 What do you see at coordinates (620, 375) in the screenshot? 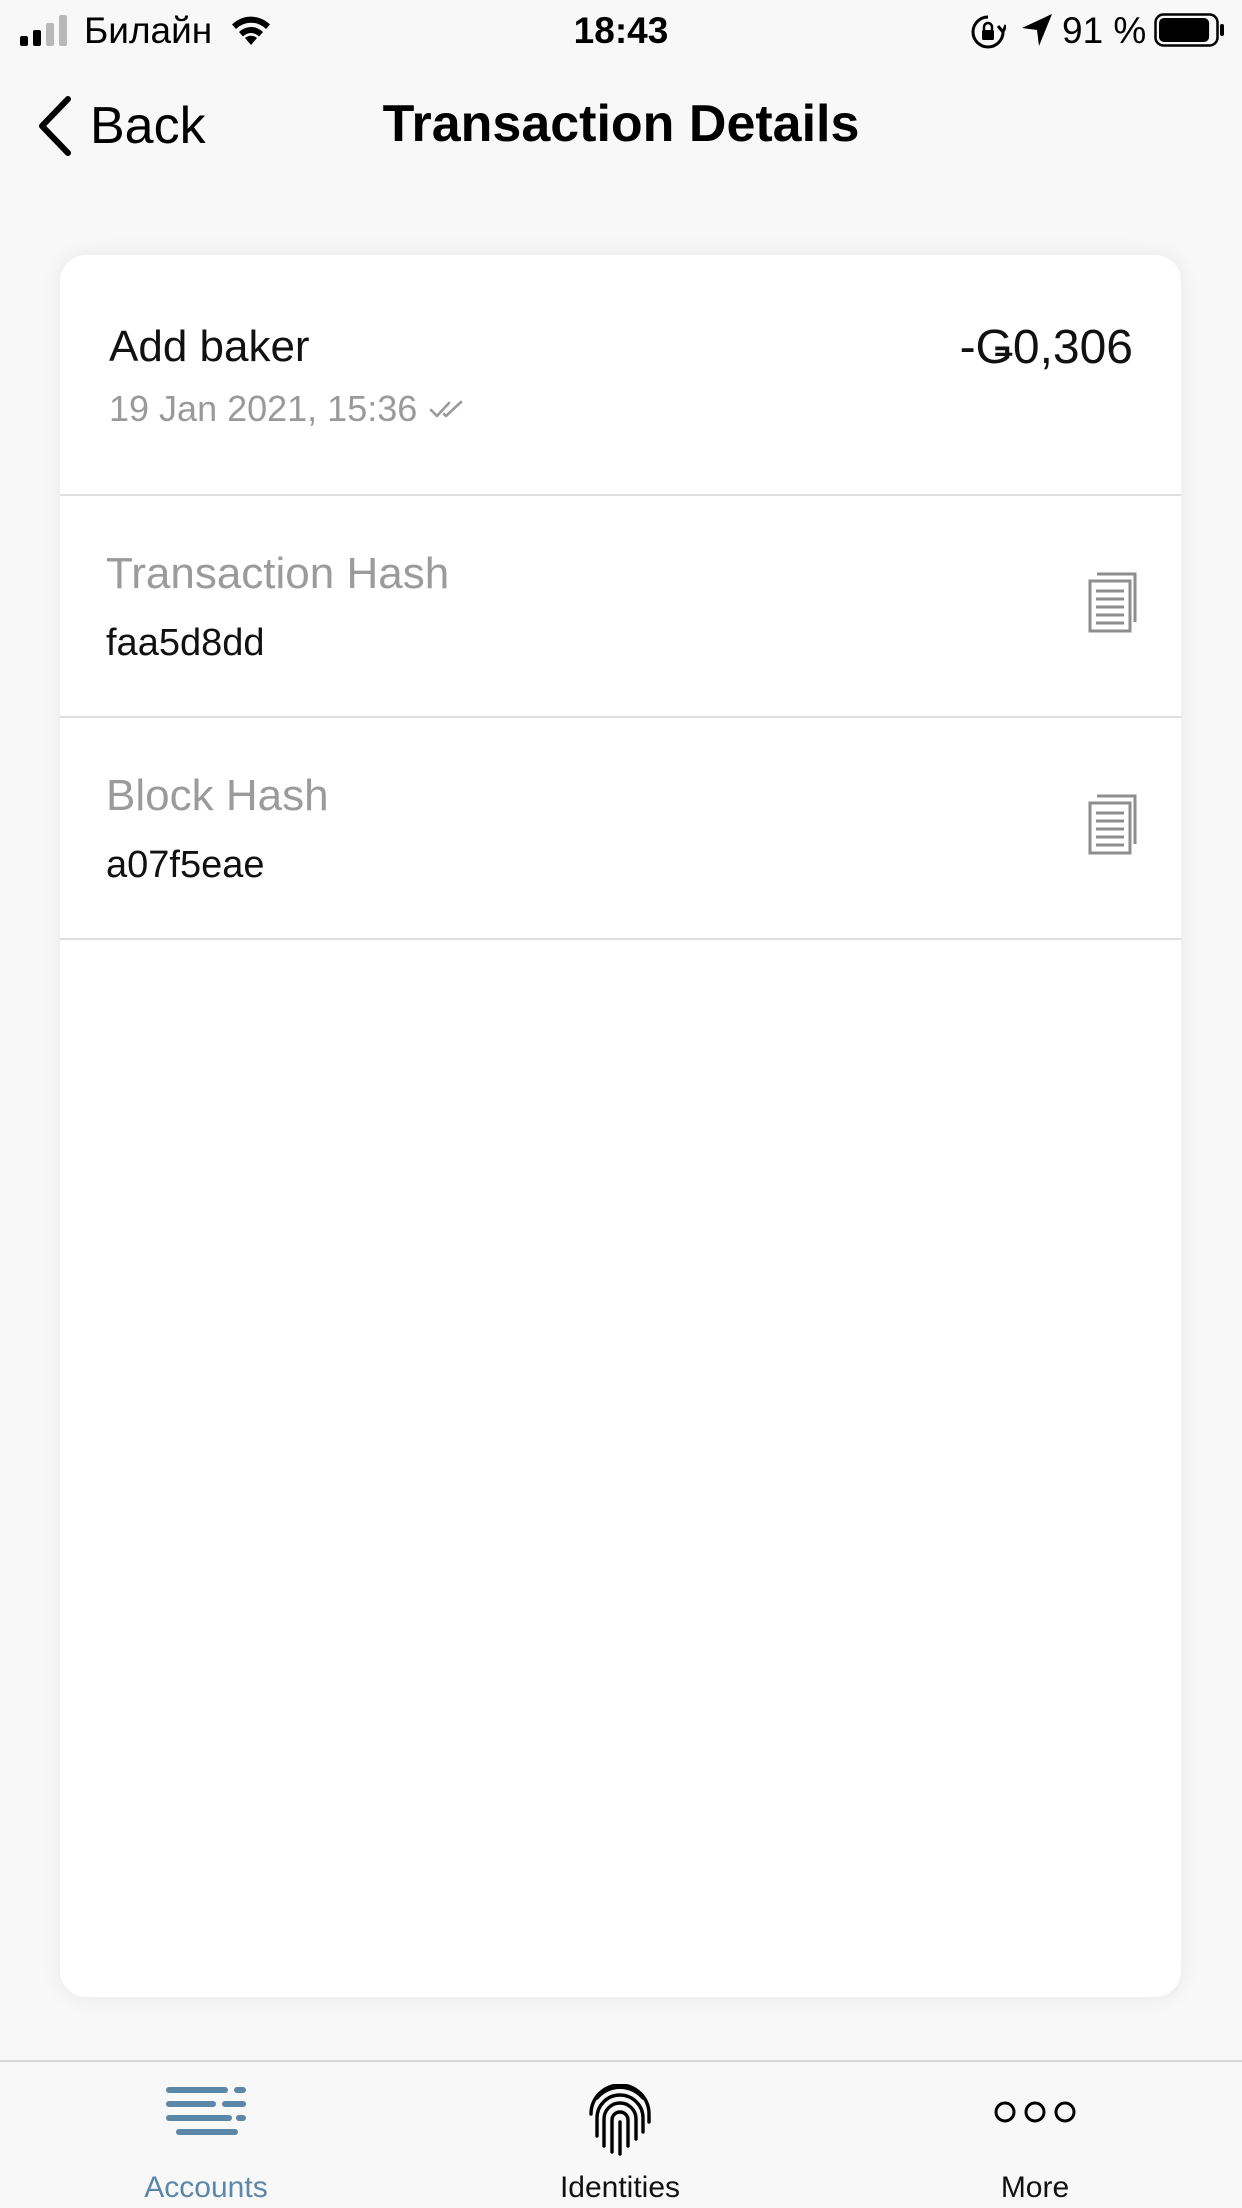
I see `transaction-summary: Add baker -Ǥ0,306 19 Jan 2021, 15:36` at bounding box center [620, 375].